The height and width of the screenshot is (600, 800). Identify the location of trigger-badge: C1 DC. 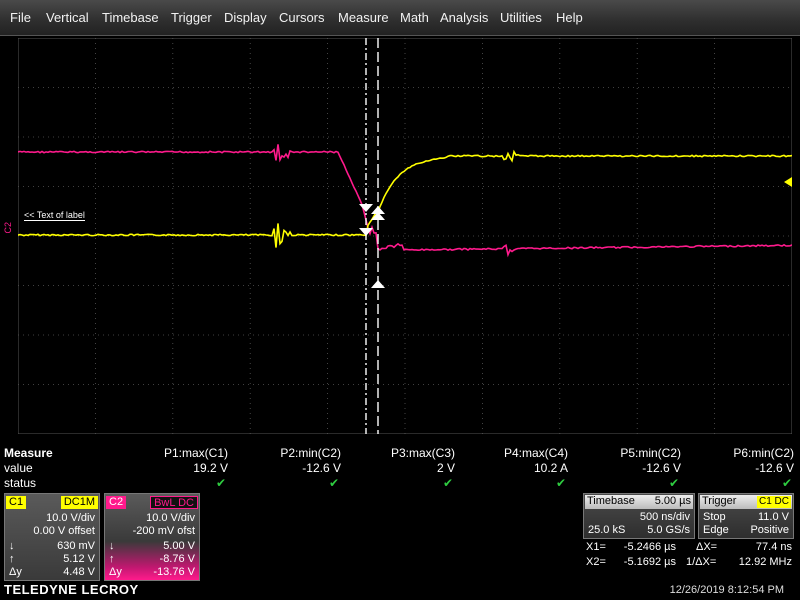
(773, 502).